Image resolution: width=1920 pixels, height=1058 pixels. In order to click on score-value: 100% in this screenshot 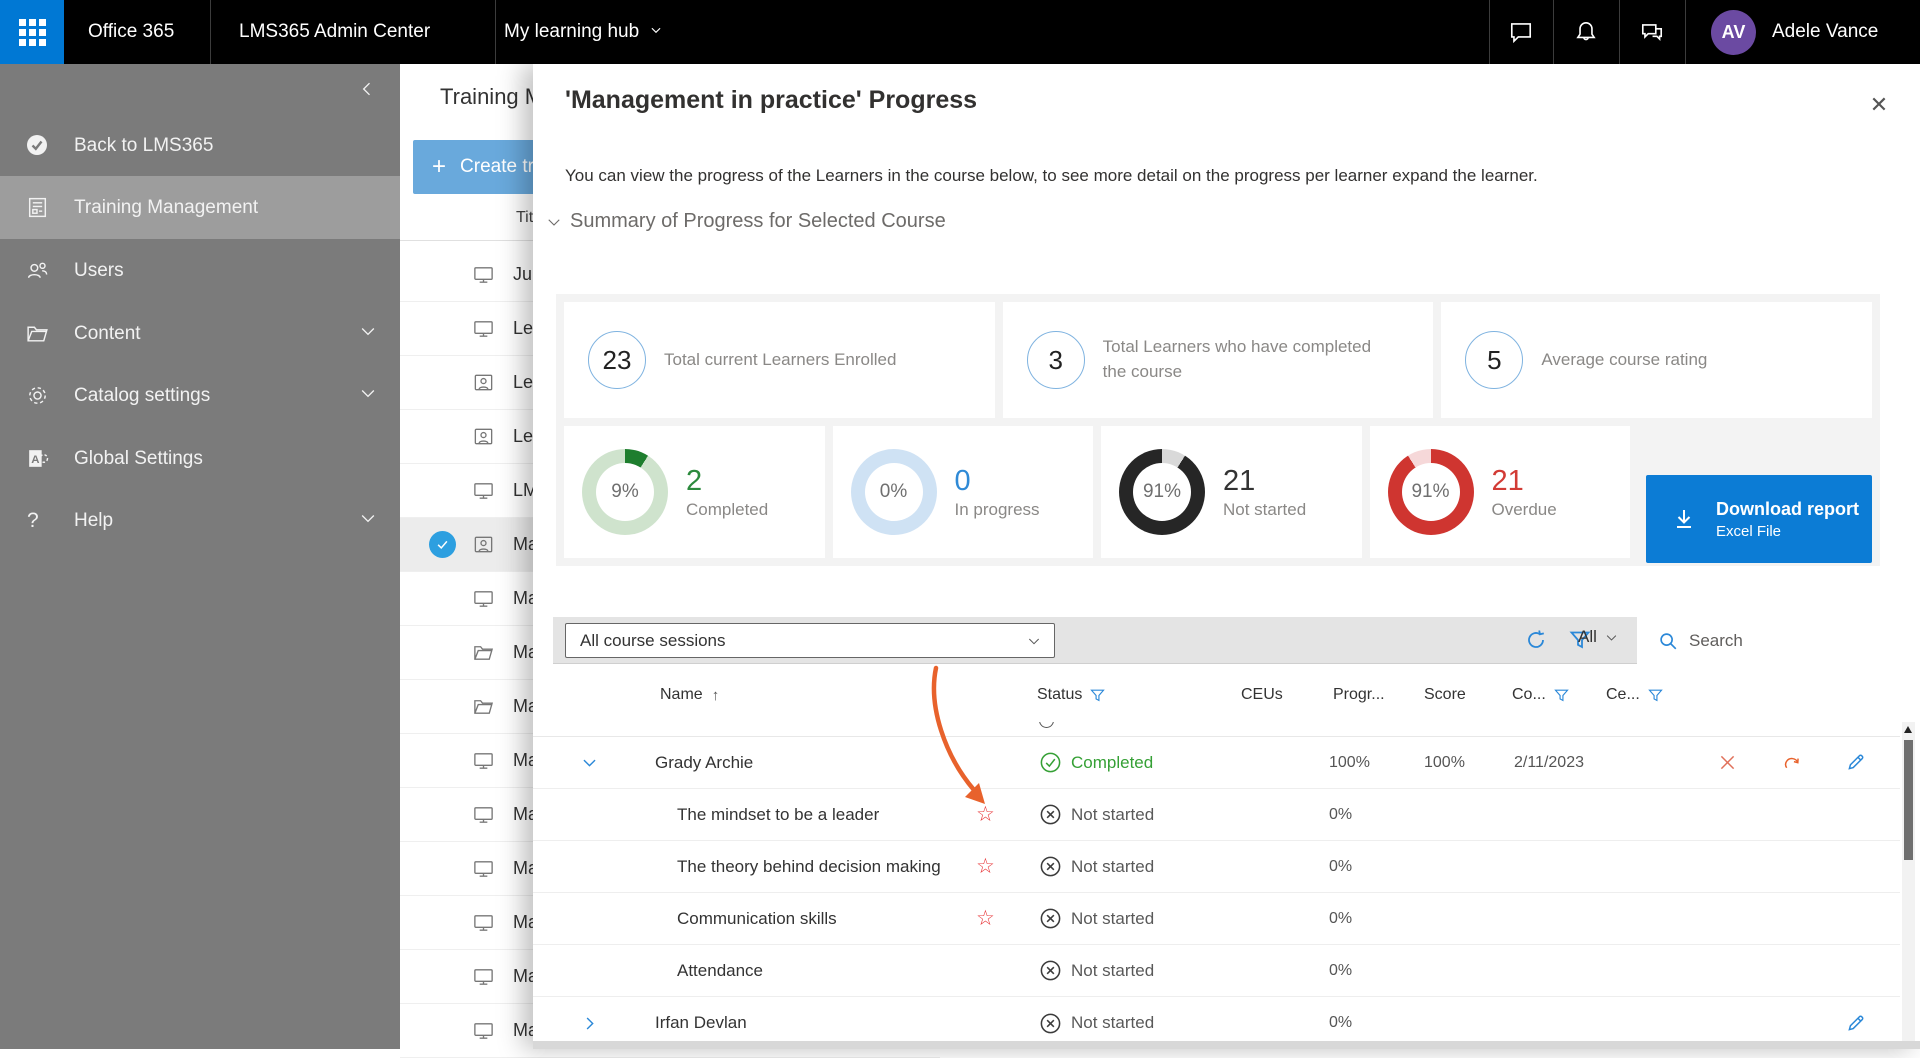, I will do `click(1444, 762)`.